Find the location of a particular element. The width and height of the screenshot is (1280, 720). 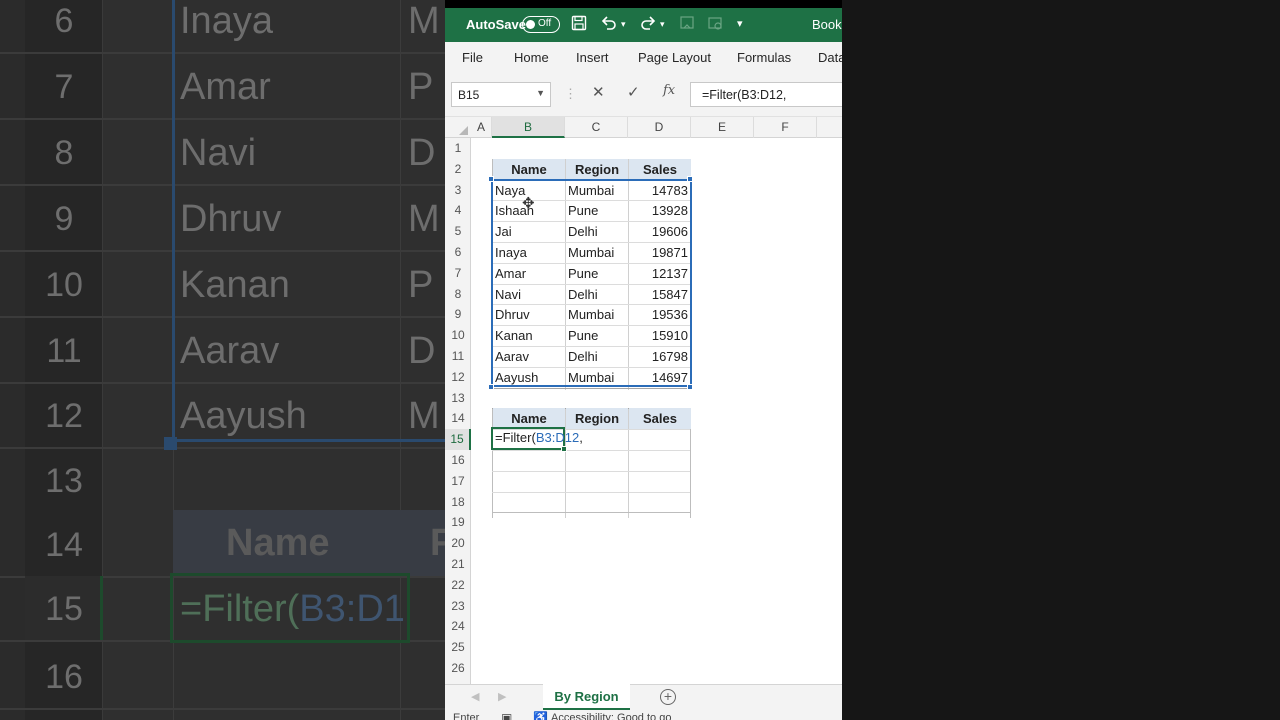

macro-record-icon: ▣ is located at coordinates (506, 715).